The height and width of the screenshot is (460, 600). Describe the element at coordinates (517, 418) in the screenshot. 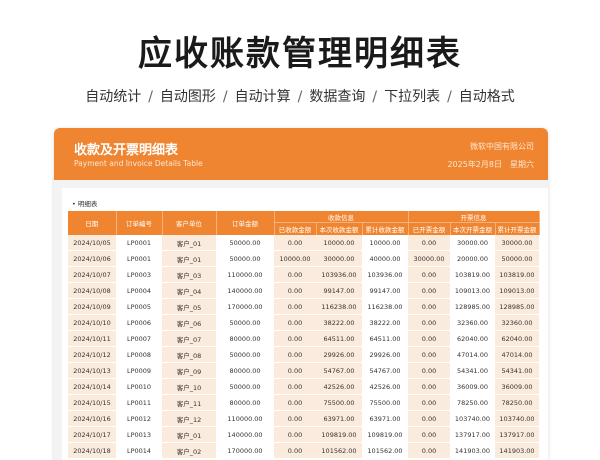

I see `table-cell: 103740.00` at that location.